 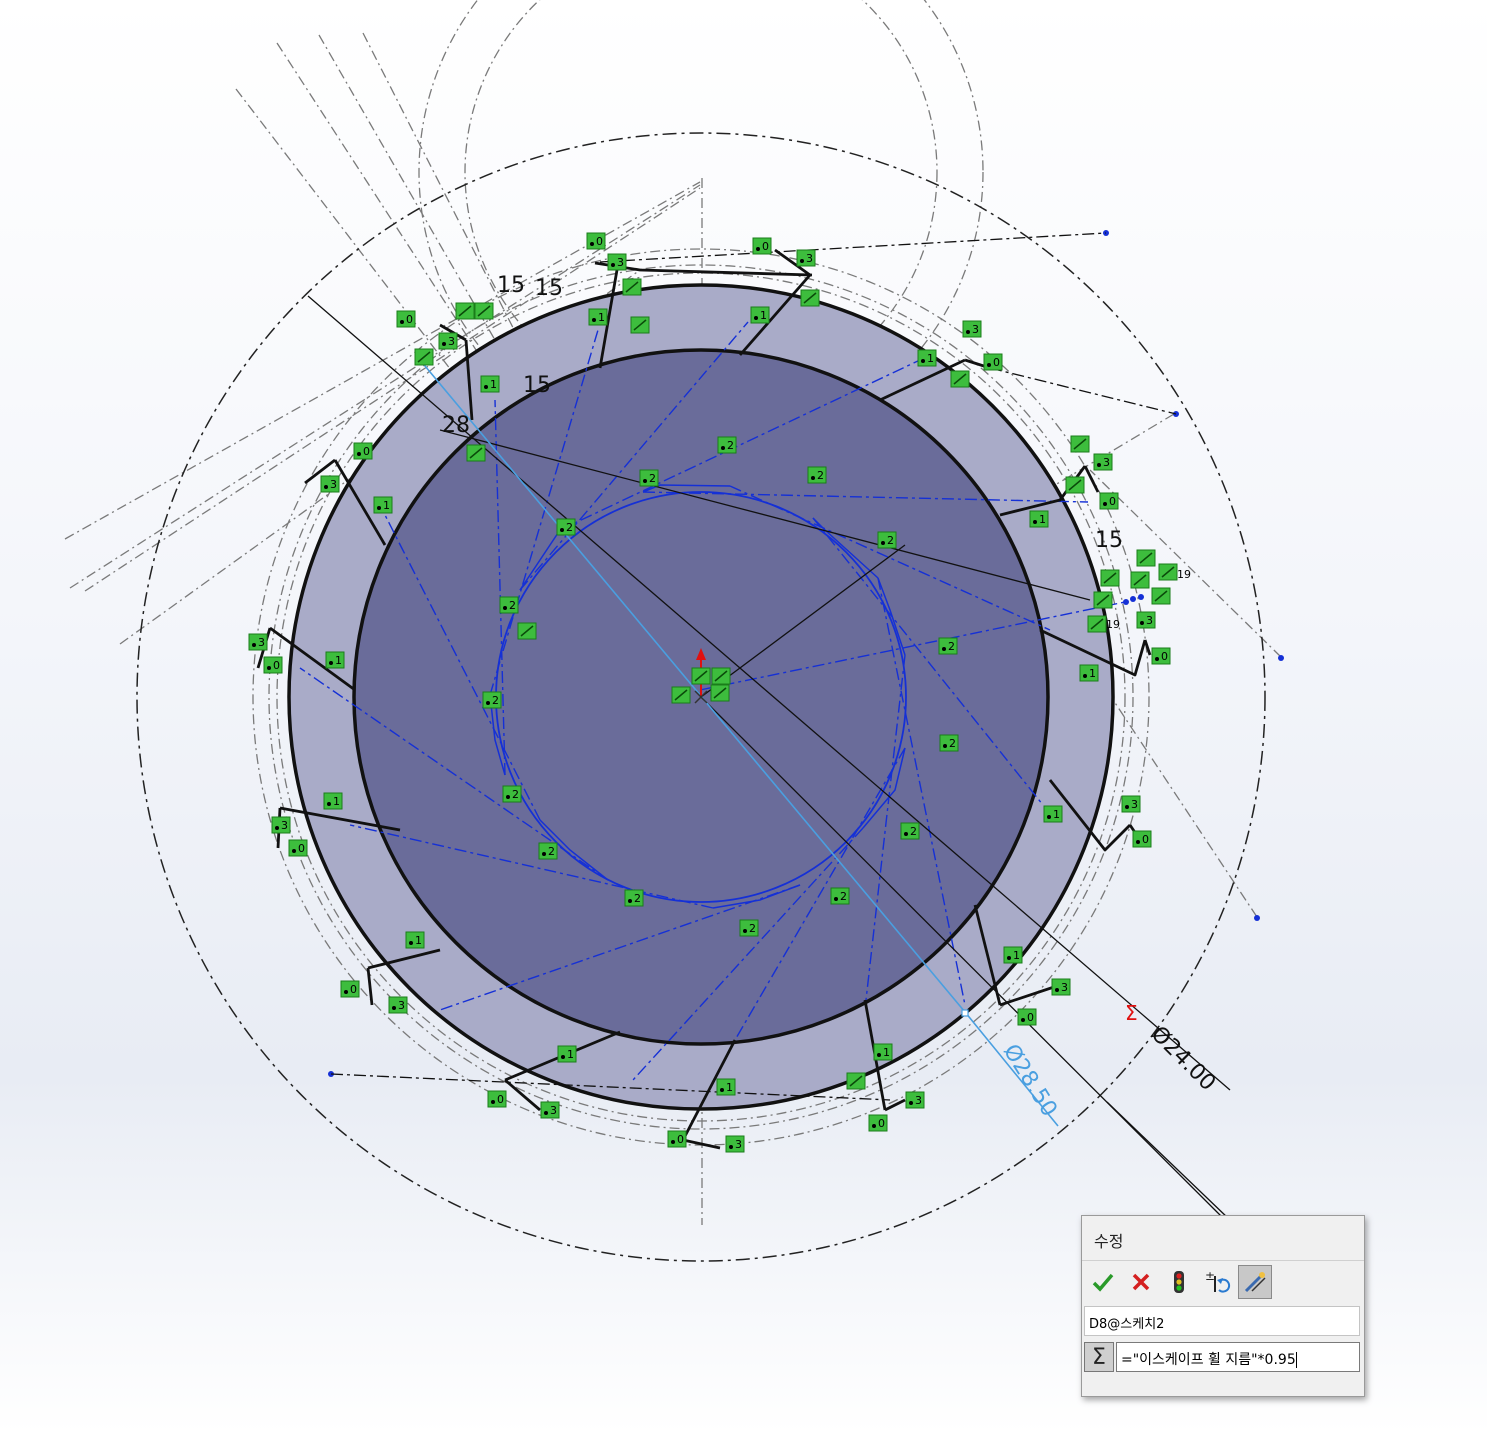 What do you see at coordinates (1238, 1357) in the screenshot?
I see `equation-input: ="이스케이프 휠 지름"*0.95` at bounding box center [1238, 1357].